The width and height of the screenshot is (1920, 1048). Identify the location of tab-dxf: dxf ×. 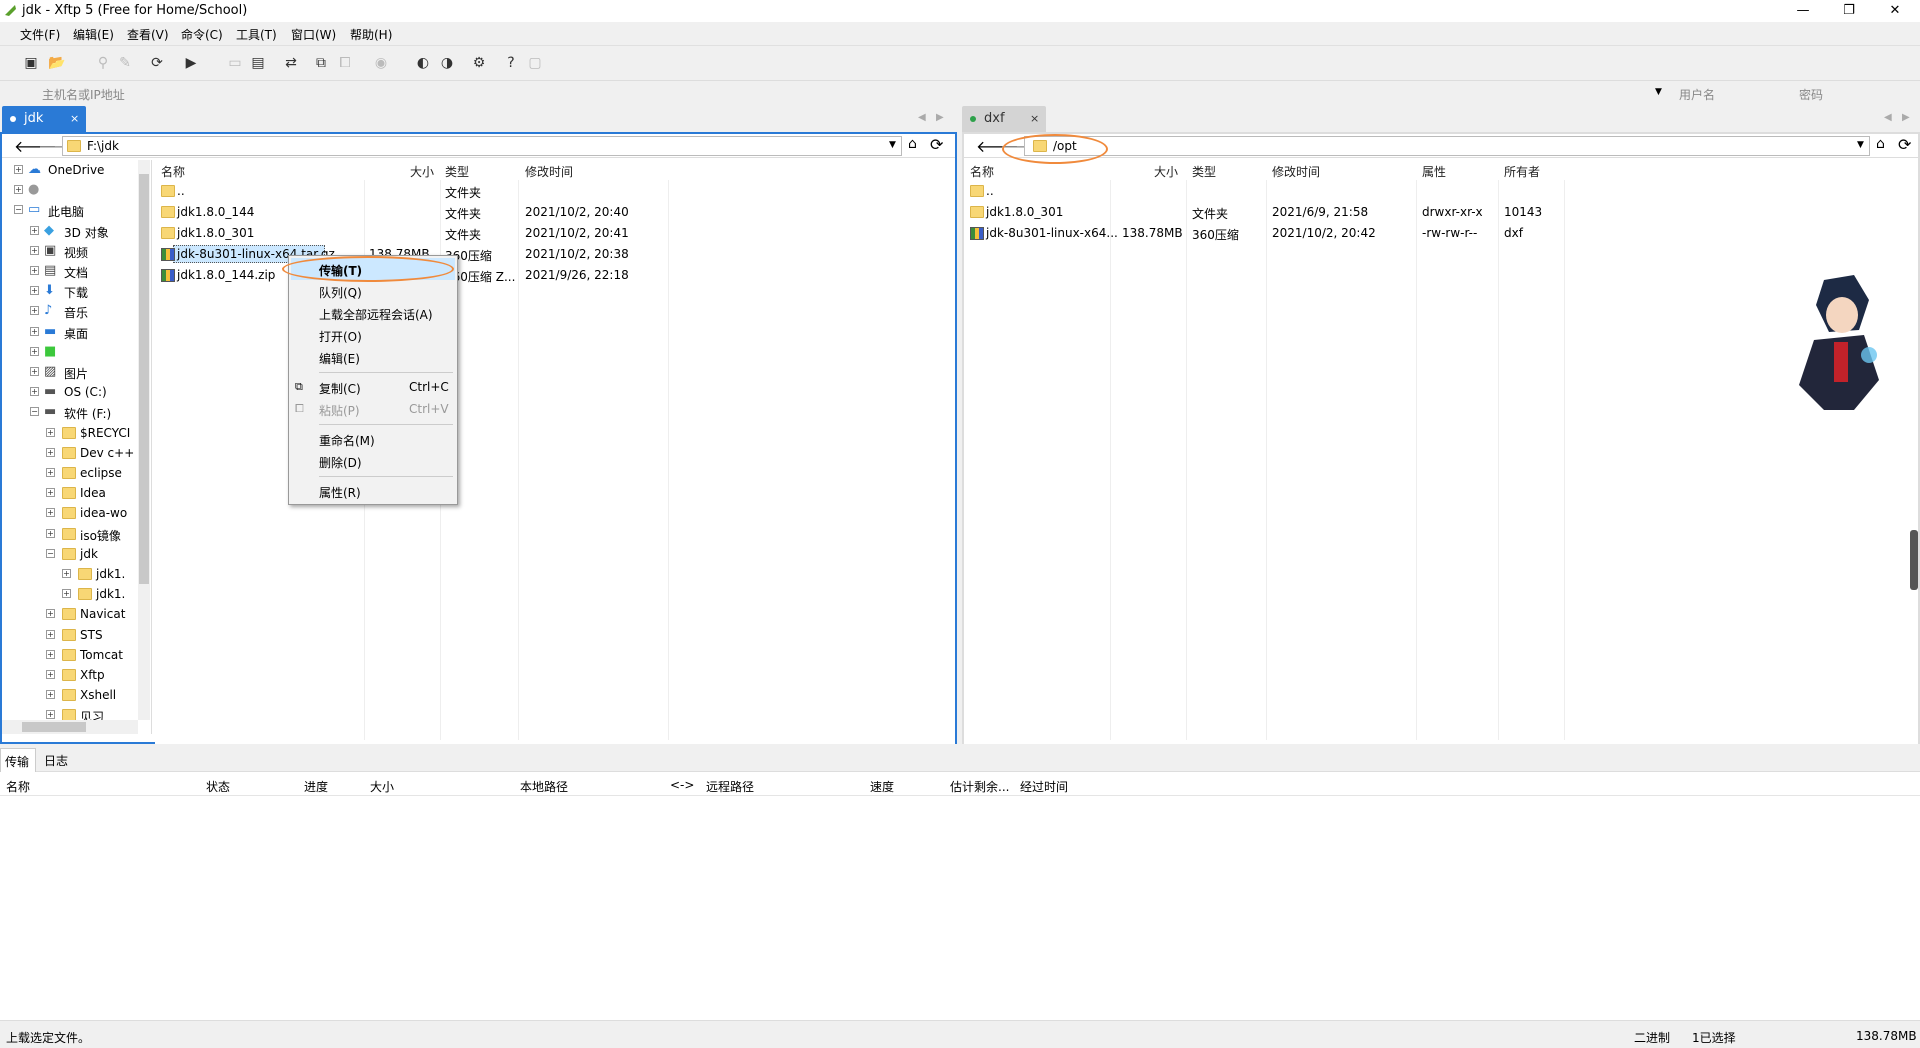
(1004, 119).